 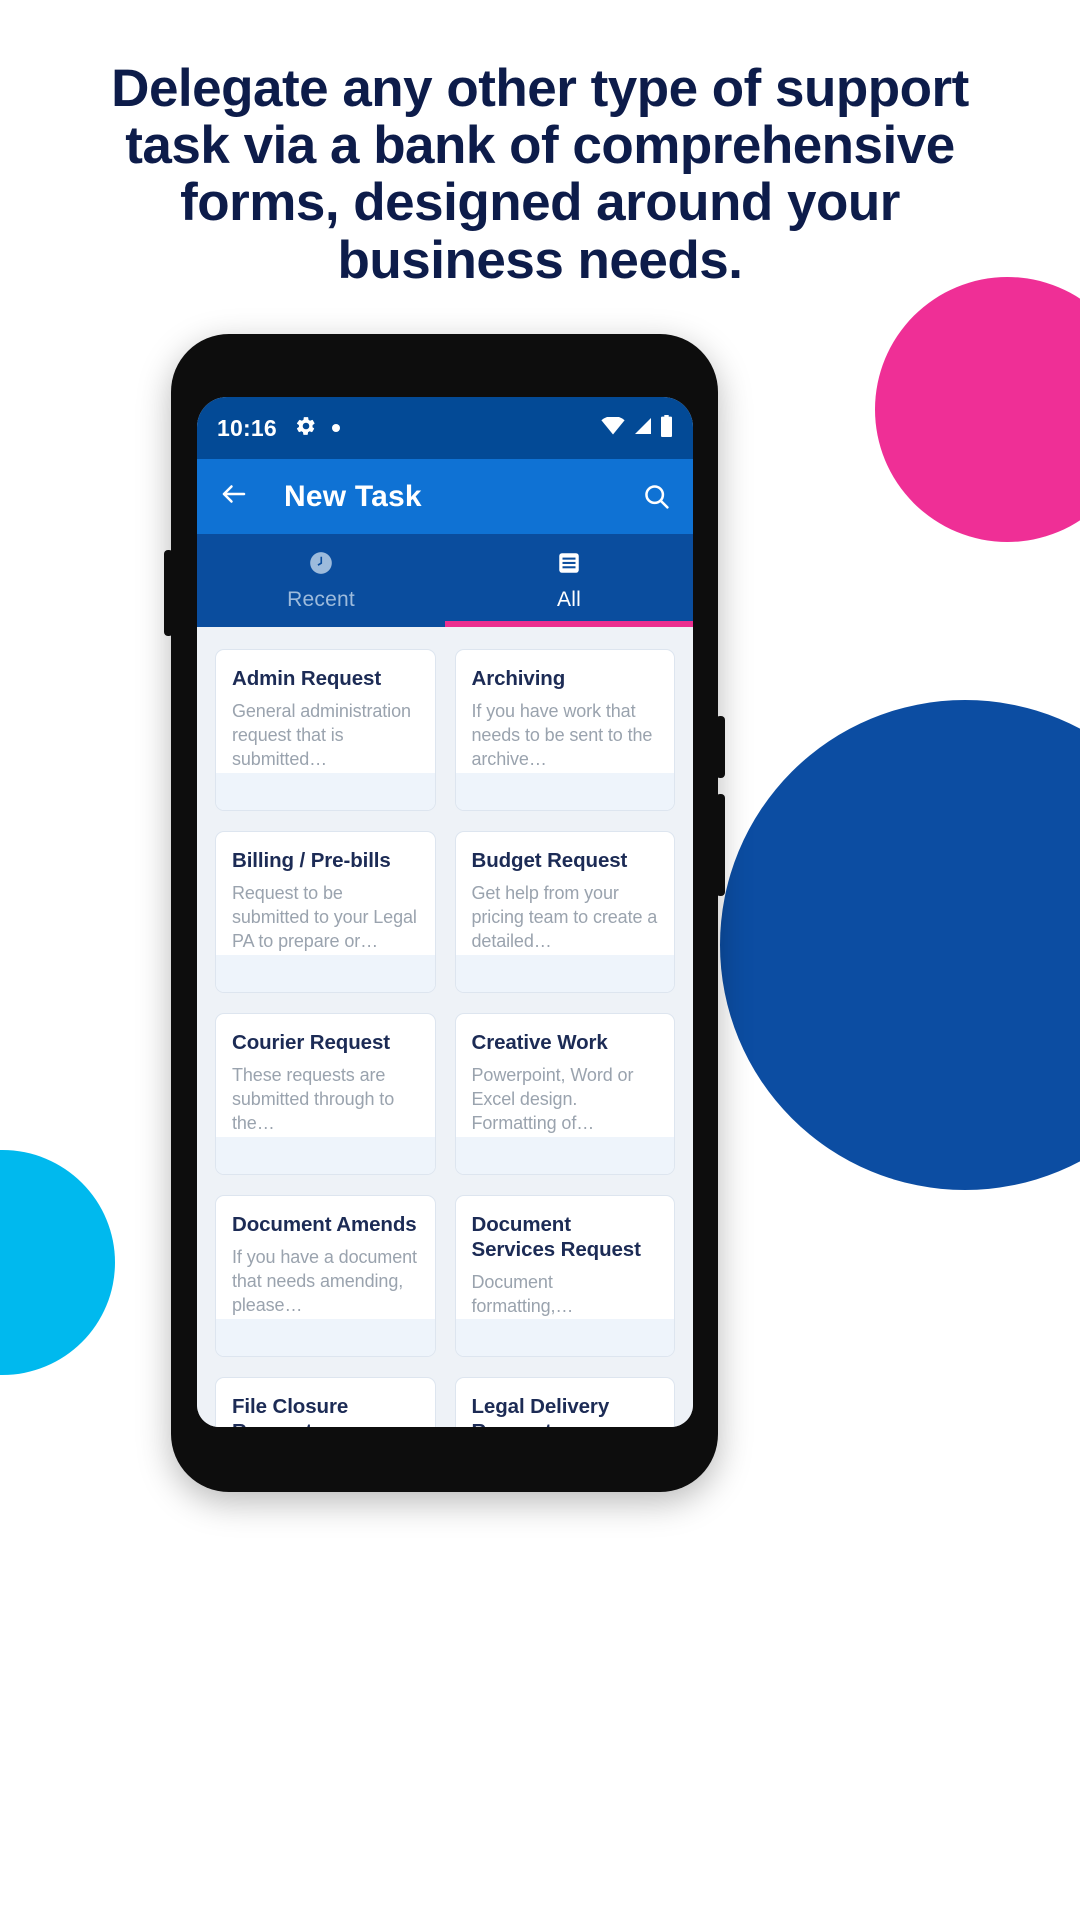 What do you see at coordinates (518, 678) in the screenshot?
I see `card-title: Archiving` at bounding box center [518, 678].